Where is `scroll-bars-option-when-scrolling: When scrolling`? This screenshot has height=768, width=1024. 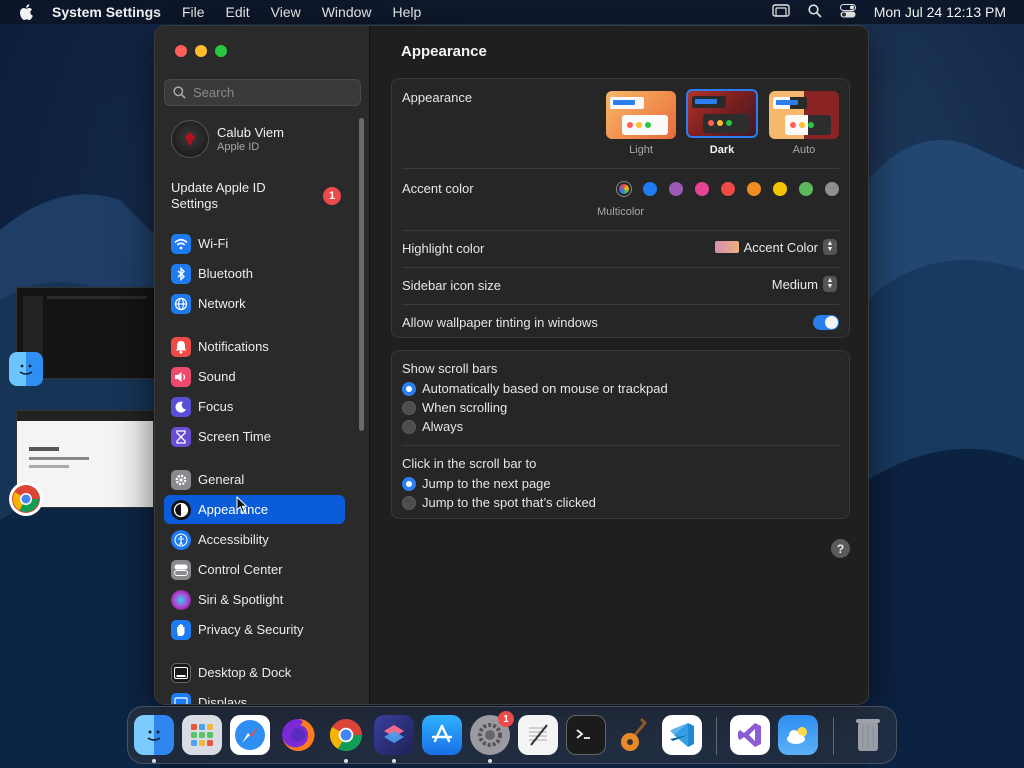 scroll-bars-option-when-scrolling: When scrolling is located at coordinates (454, 407).